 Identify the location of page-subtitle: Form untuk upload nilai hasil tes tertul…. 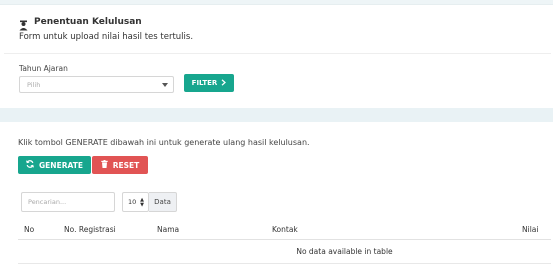
(106, 37).